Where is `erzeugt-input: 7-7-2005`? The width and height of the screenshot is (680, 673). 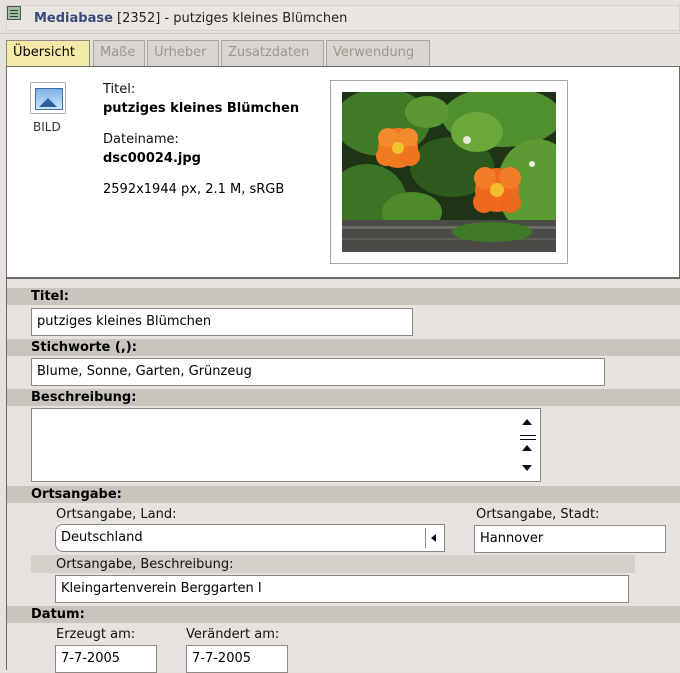
erzeugt-input: 7-7-2005 is located at coordinates (106, 659).